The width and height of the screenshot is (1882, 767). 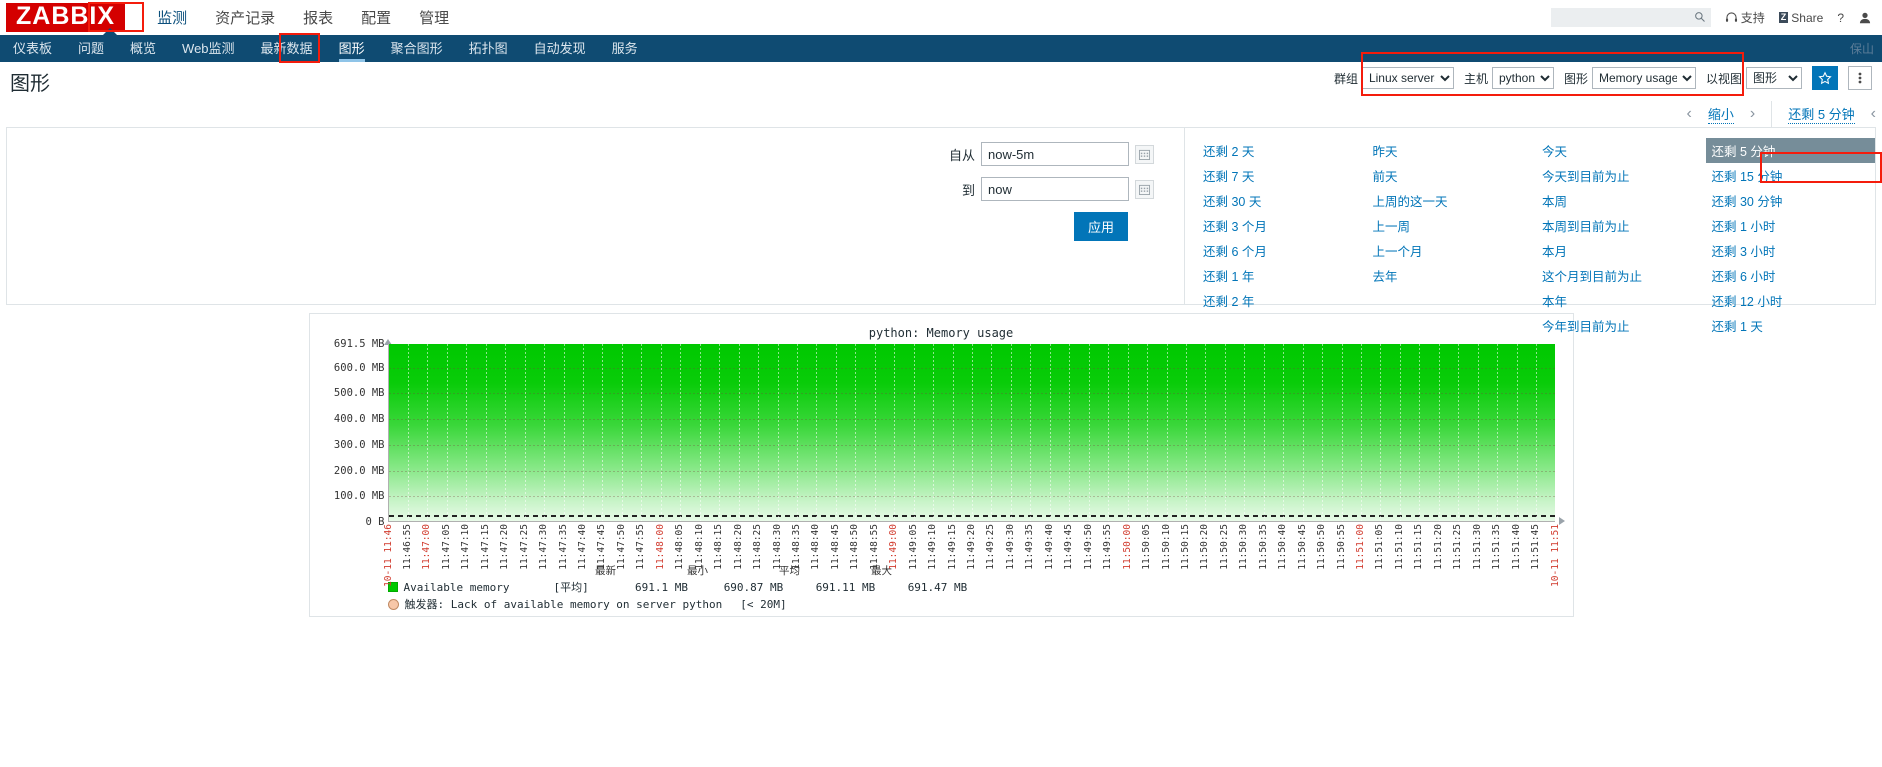 I want to click on x-axis-tick-label: 11:49:25, so click(x=991, y=547).